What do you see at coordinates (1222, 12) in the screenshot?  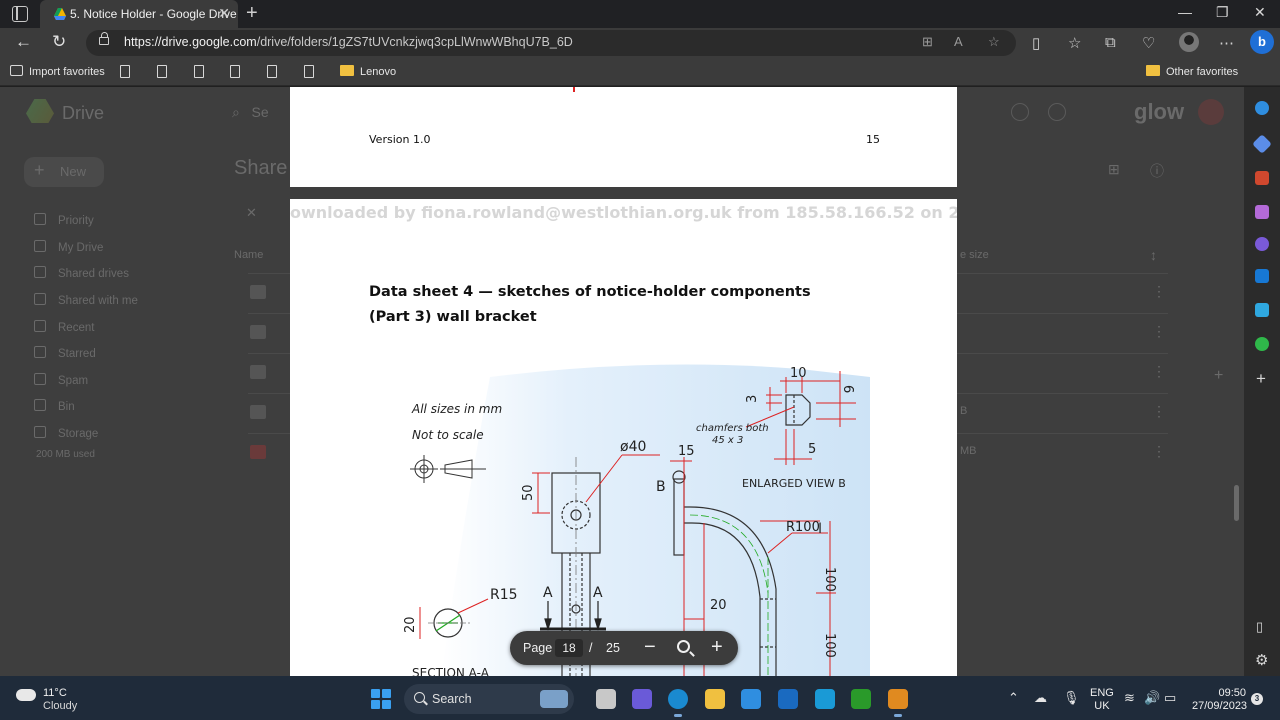 I see `maximize-icon: ❐` at bounding box center [1222, 12].